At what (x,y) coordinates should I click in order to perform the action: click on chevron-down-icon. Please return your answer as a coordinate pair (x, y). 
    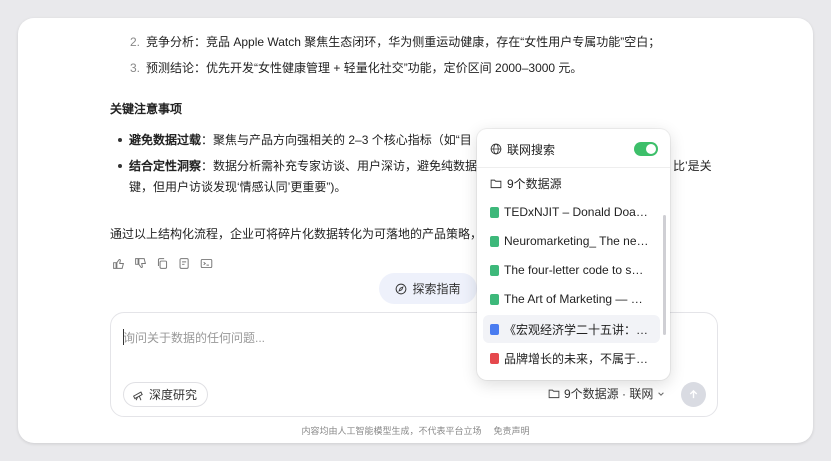
    Looking at the image, I should click on (661, 393).